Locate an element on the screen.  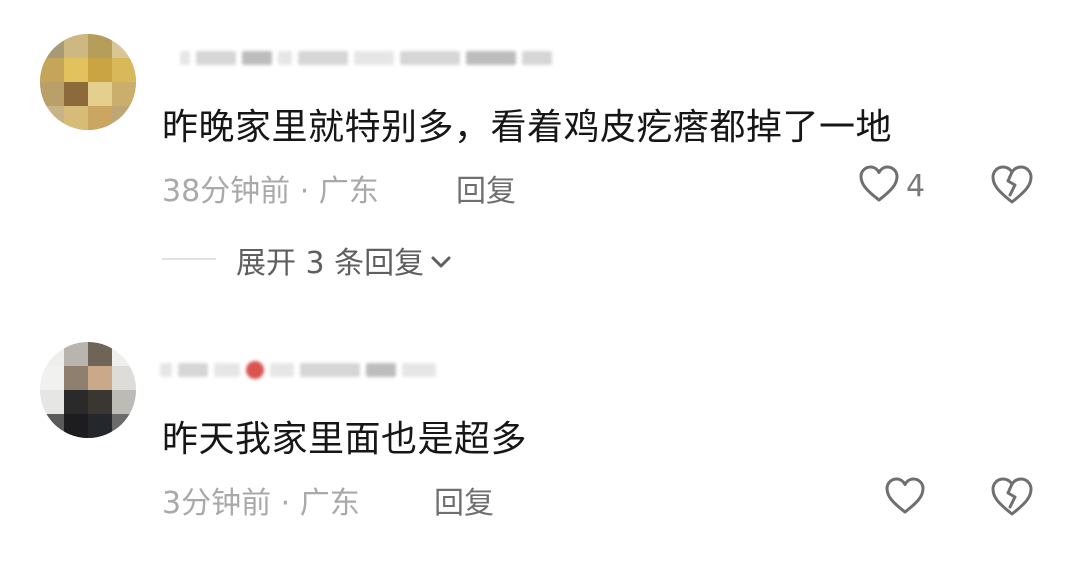
expand-divider is located at coordinates (189, 259).